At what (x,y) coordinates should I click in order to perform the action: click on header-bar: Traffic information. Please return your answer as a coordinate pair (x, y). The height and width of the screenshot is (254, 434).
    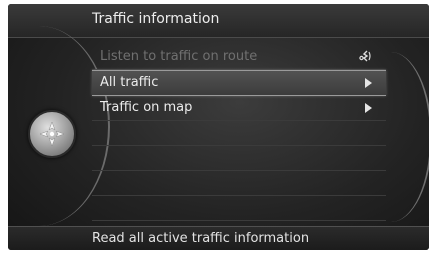
    Looking at the image, I should click on (218, 21).